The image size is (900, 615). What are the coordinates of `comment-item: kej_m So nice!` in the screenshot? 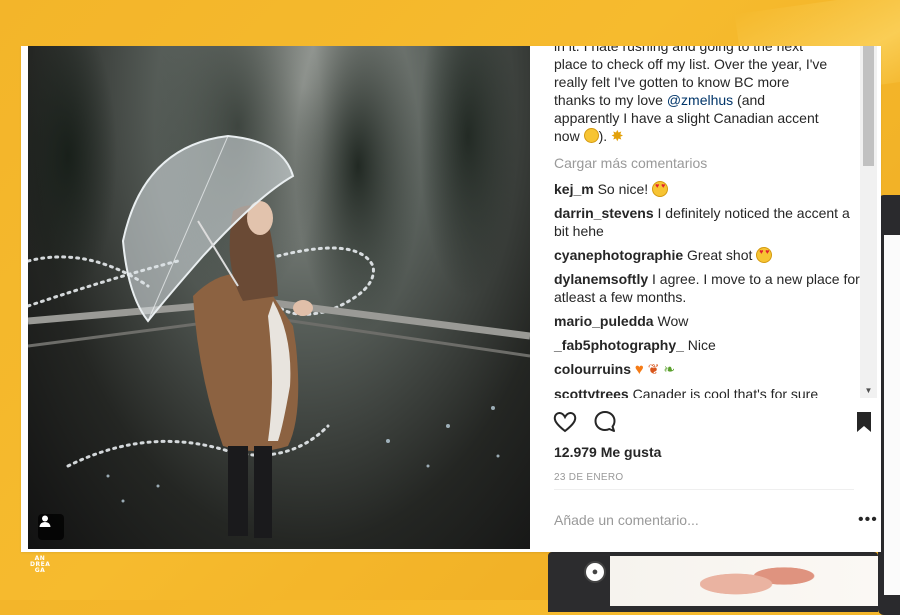 It's located at (707, 189).